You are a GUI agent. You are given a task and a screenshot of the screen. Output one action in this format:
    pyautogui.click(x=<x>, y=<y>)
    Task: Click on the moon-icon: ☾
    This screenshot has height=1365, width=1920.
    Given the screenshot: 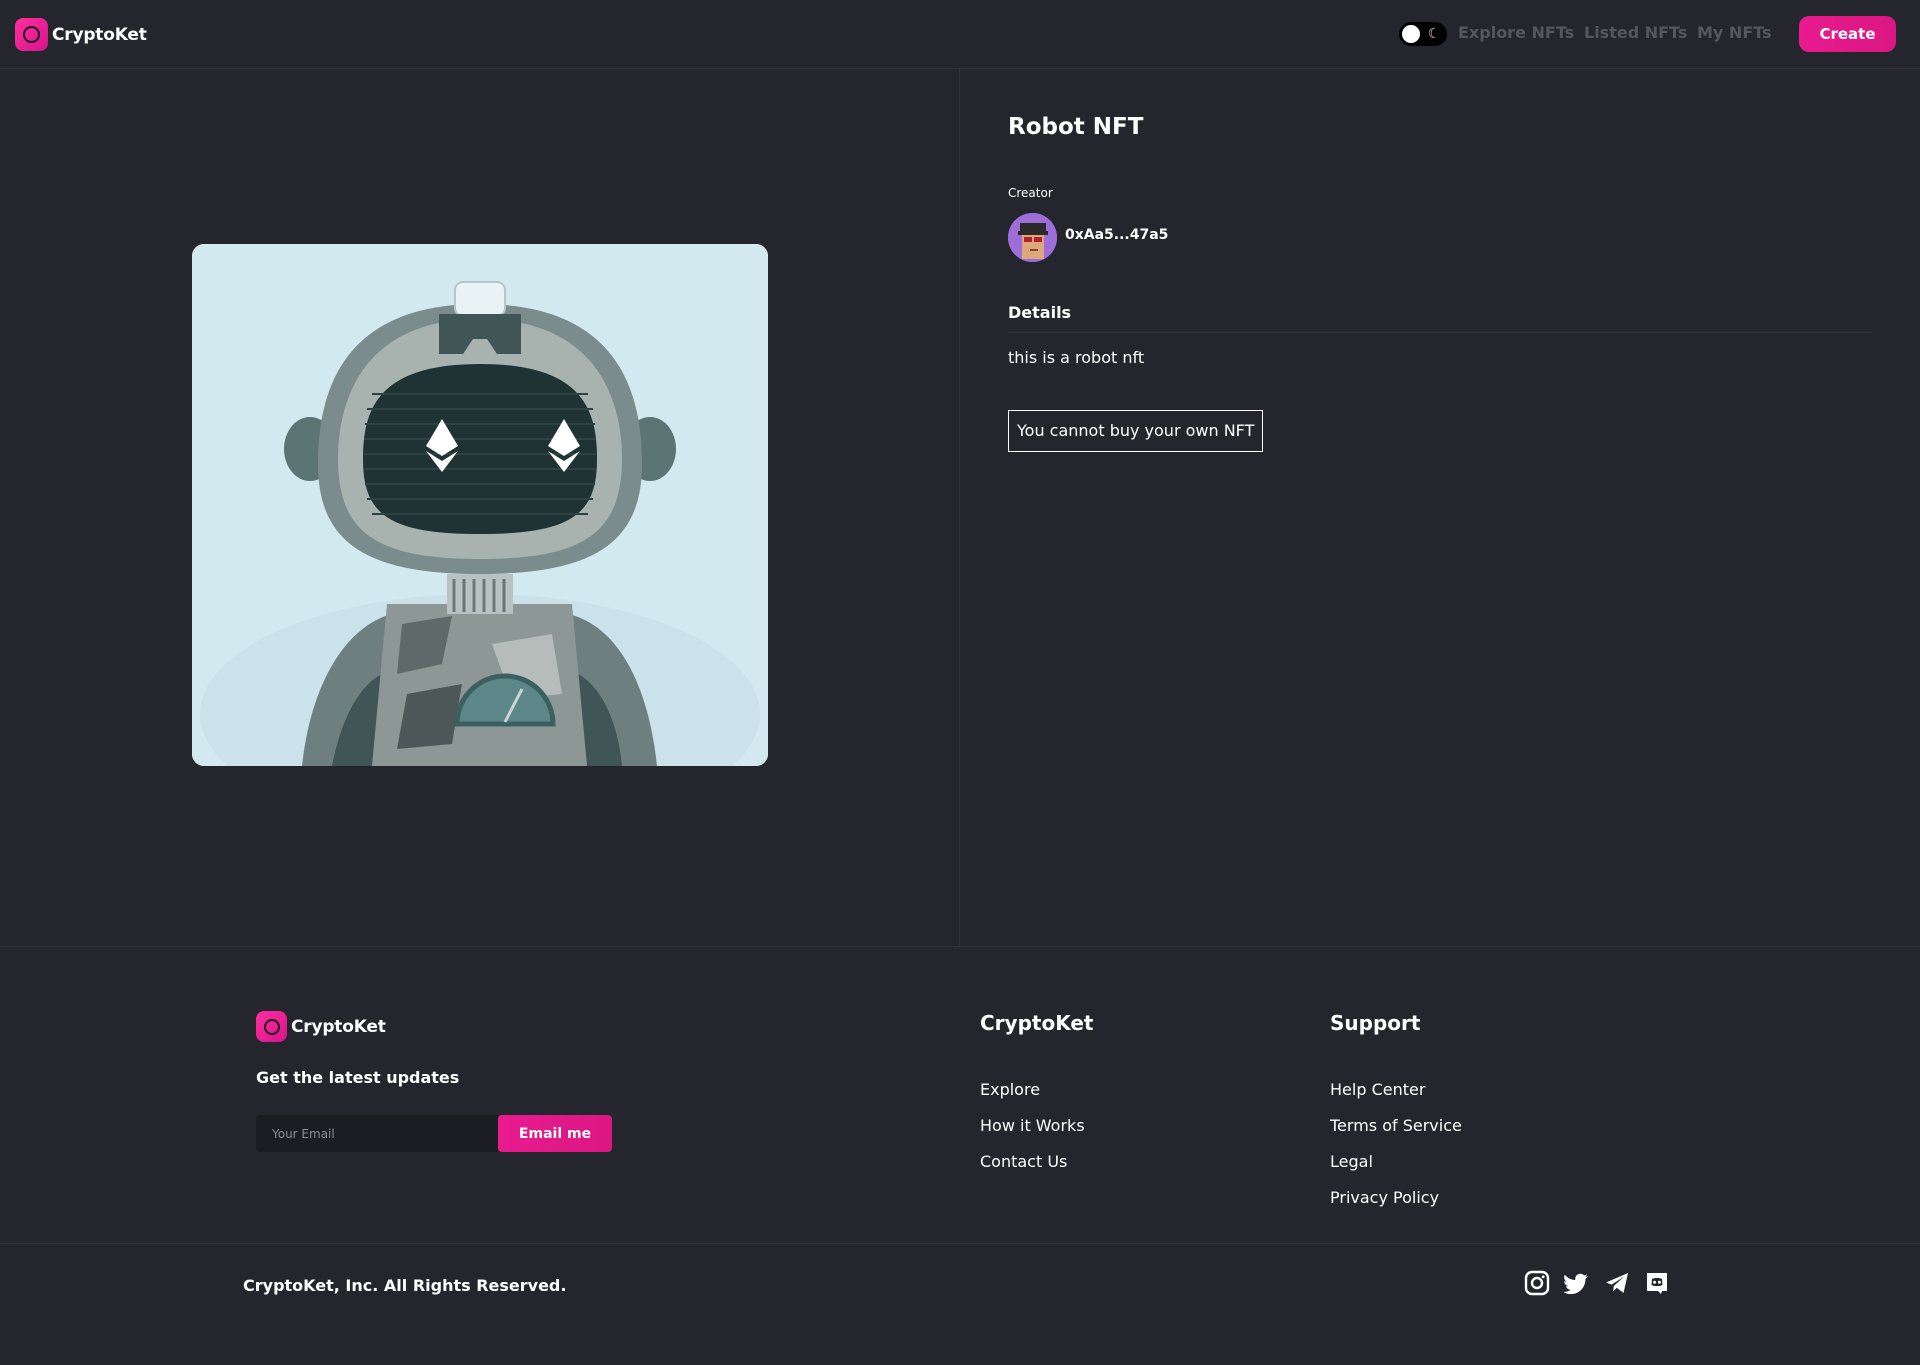 What is the action you would take?
    pyautogui.click(x=1434, y=34)
    